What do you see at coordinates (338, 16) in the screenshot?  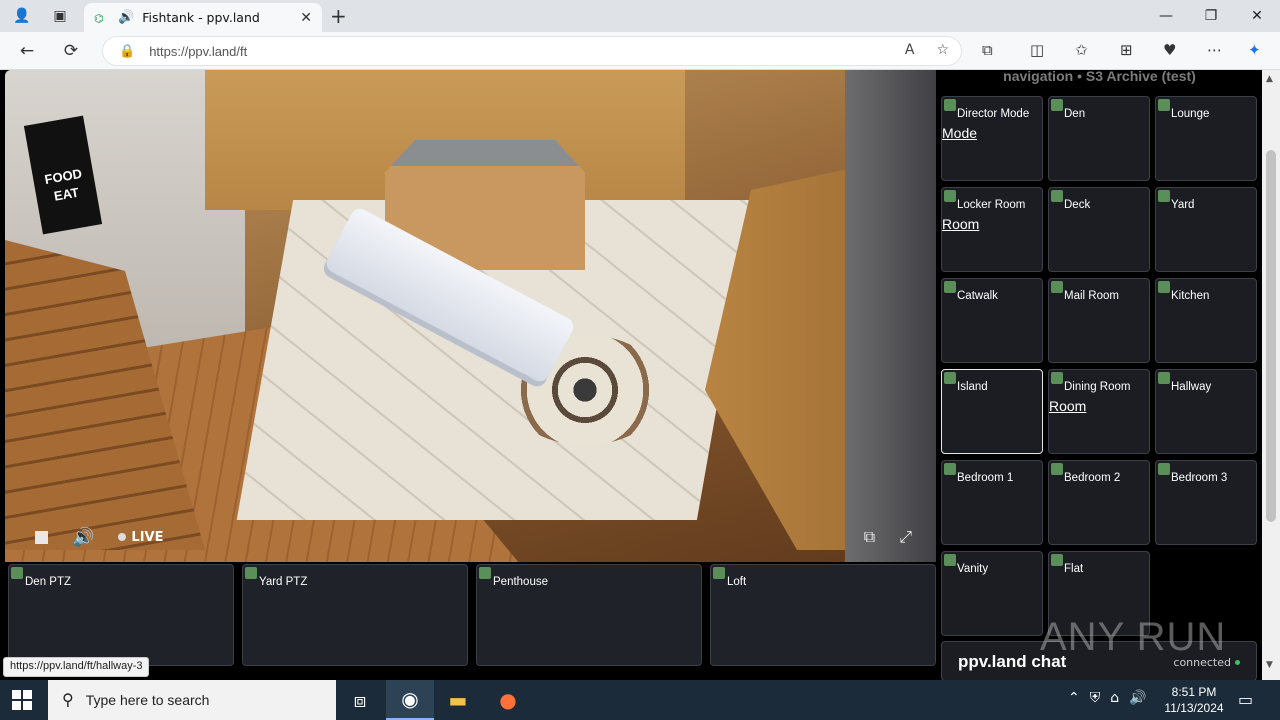 I see `new-tab-button: +` at bounding box center [338, 16].